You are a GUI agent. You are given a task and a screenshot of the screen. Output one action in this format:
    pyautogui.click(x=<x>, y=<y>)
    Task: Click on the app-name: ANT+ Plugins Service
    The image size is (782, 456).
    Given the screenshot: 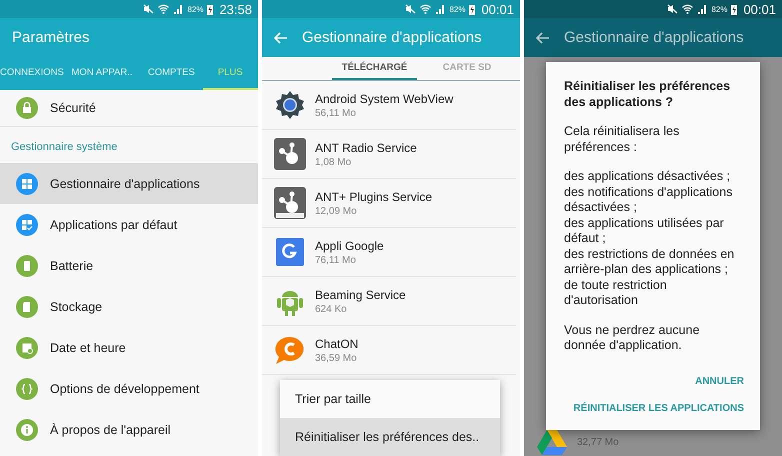 What is the action you would take?
    pyautogui.click(x=373, y=197)
    